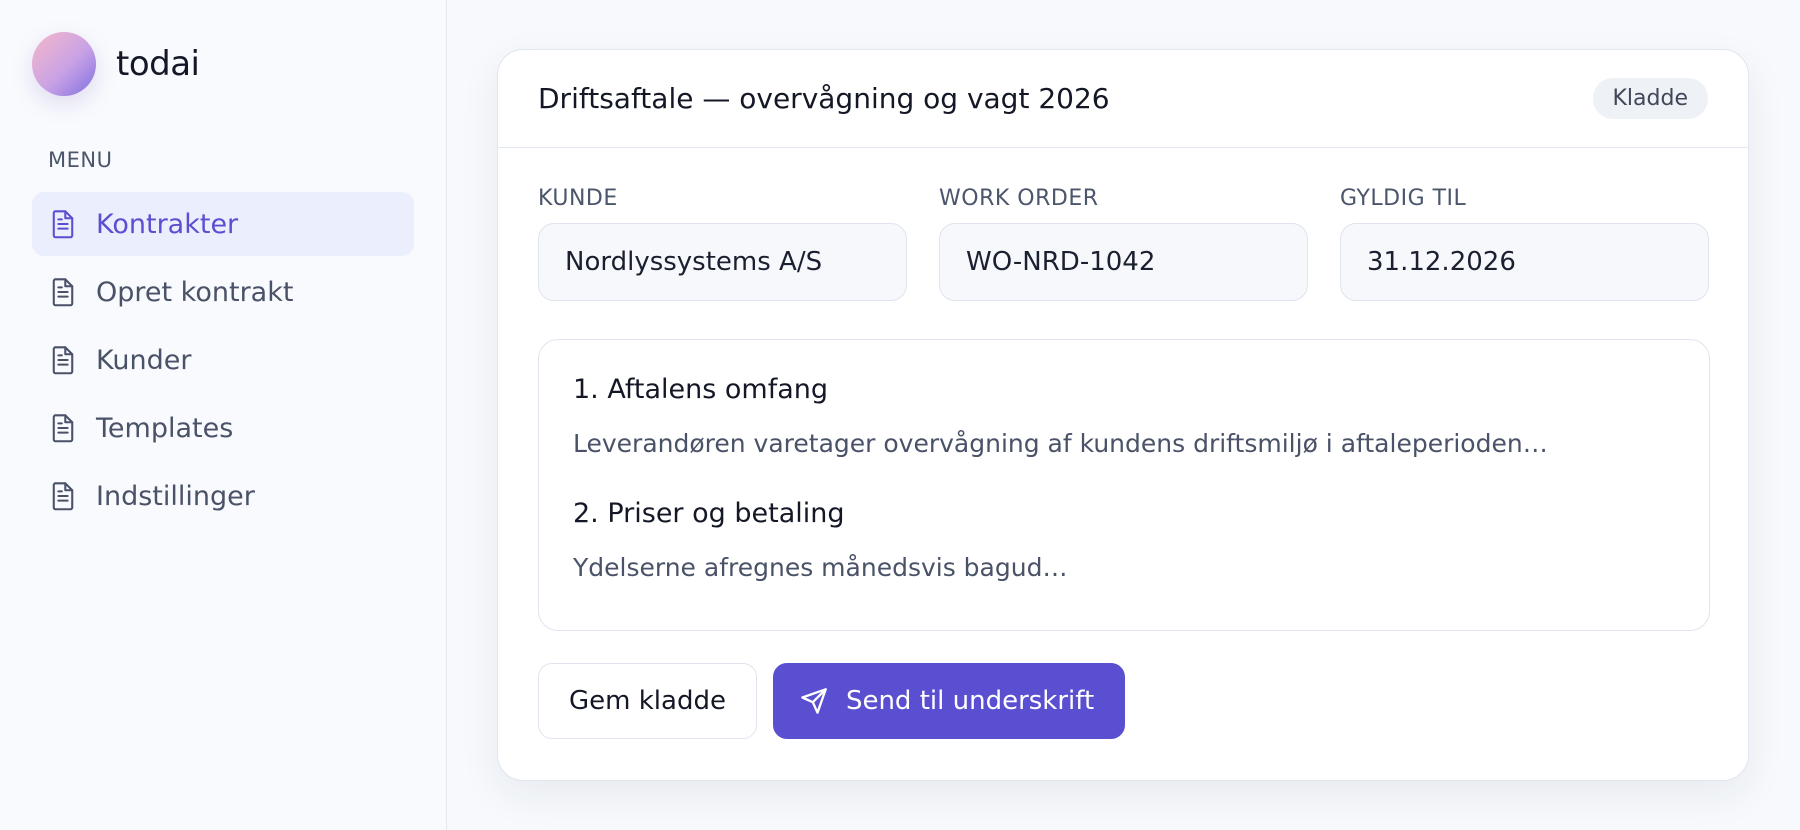  I want to click on section-title-scope: 1. Aftalens omfang, so click(701, 389).